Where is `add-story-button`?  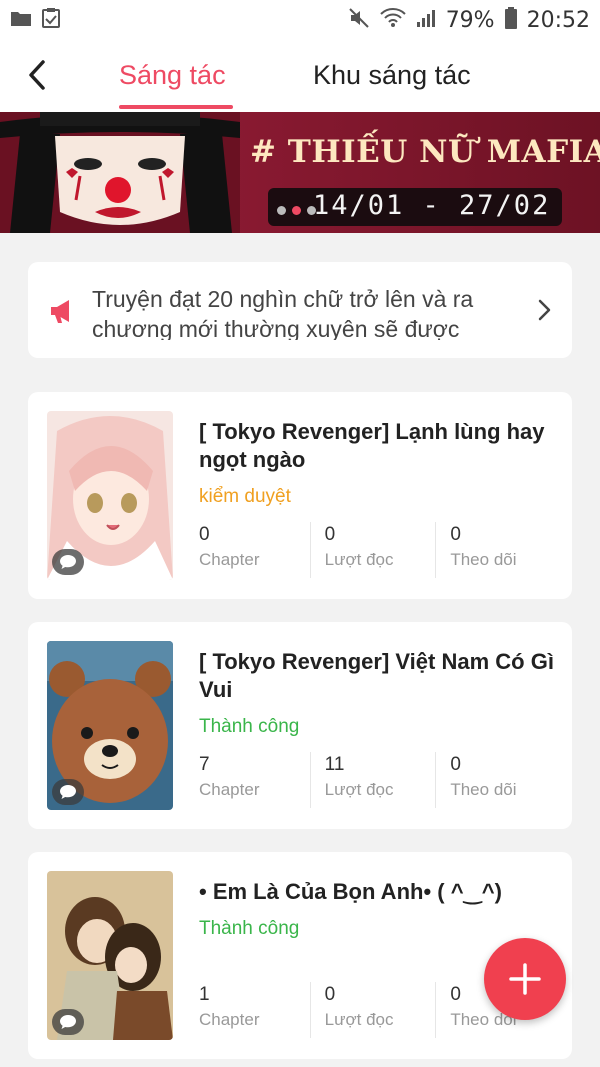 add-story-button is located at coordinates (525, 979).